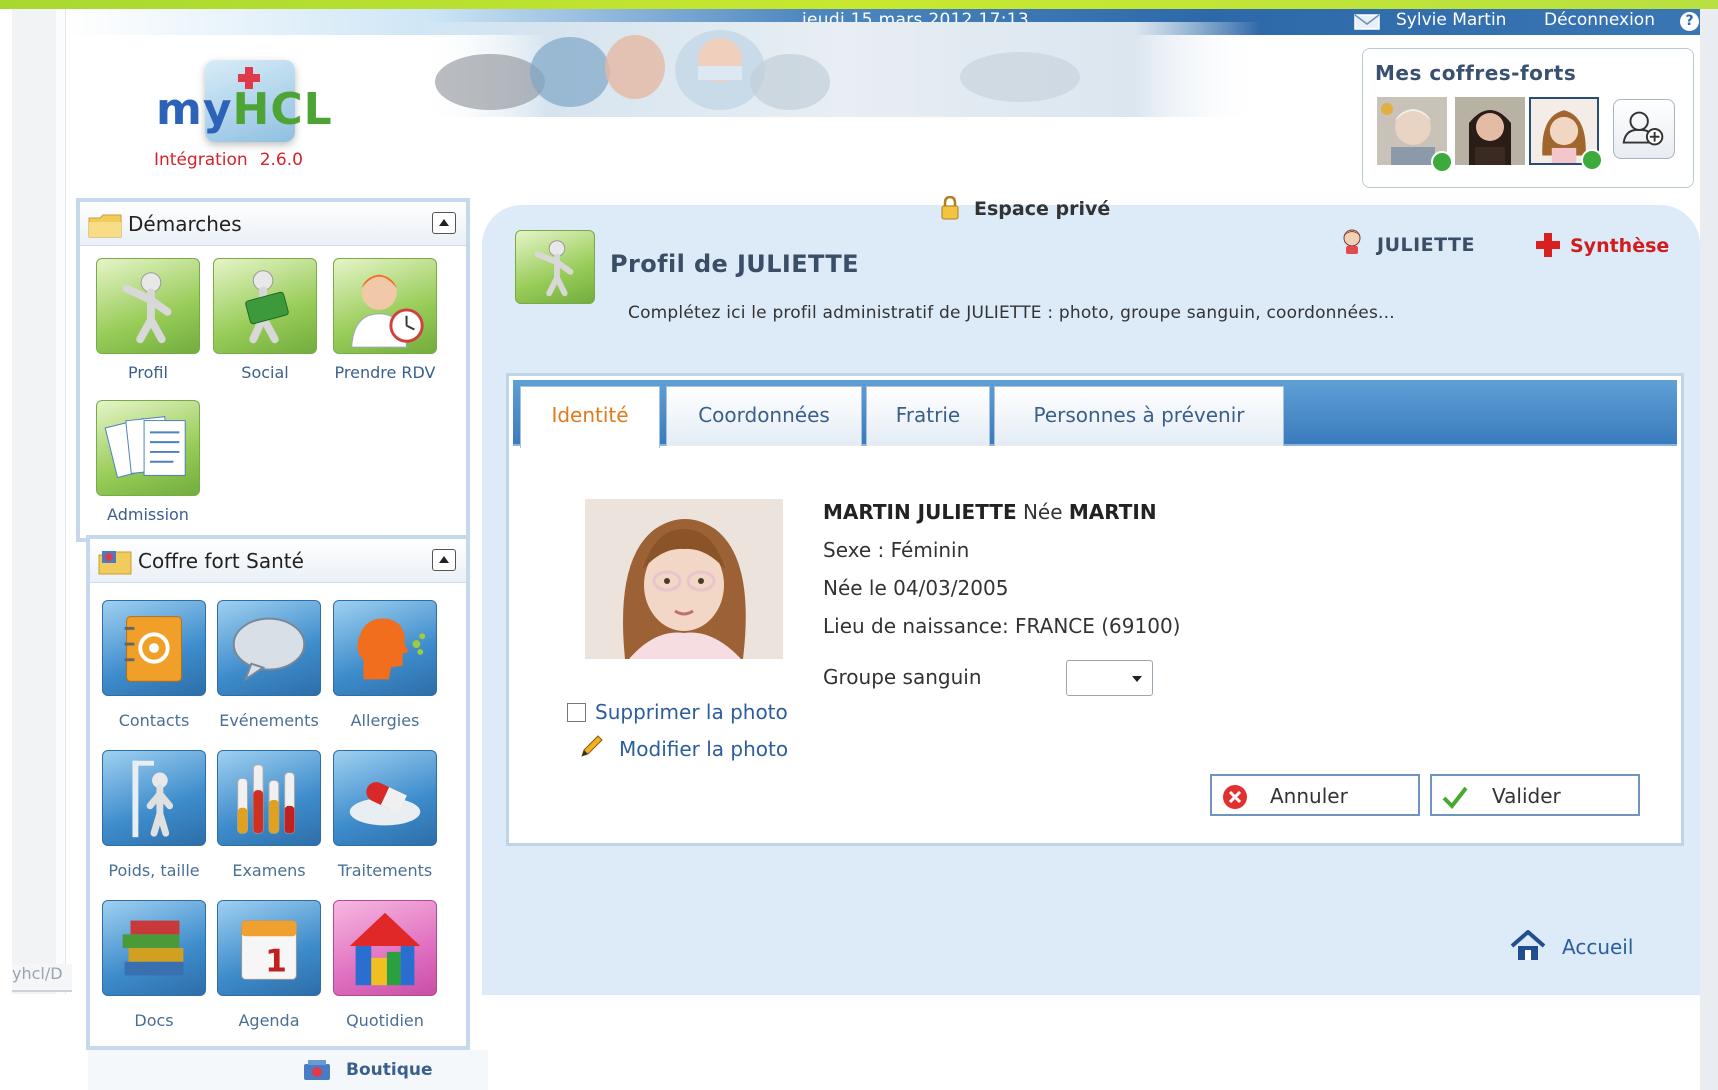 The width and height of the screenshot is (1718, 1090). I want to click on tile-label-traitements: Traitements, so click(385, 870).